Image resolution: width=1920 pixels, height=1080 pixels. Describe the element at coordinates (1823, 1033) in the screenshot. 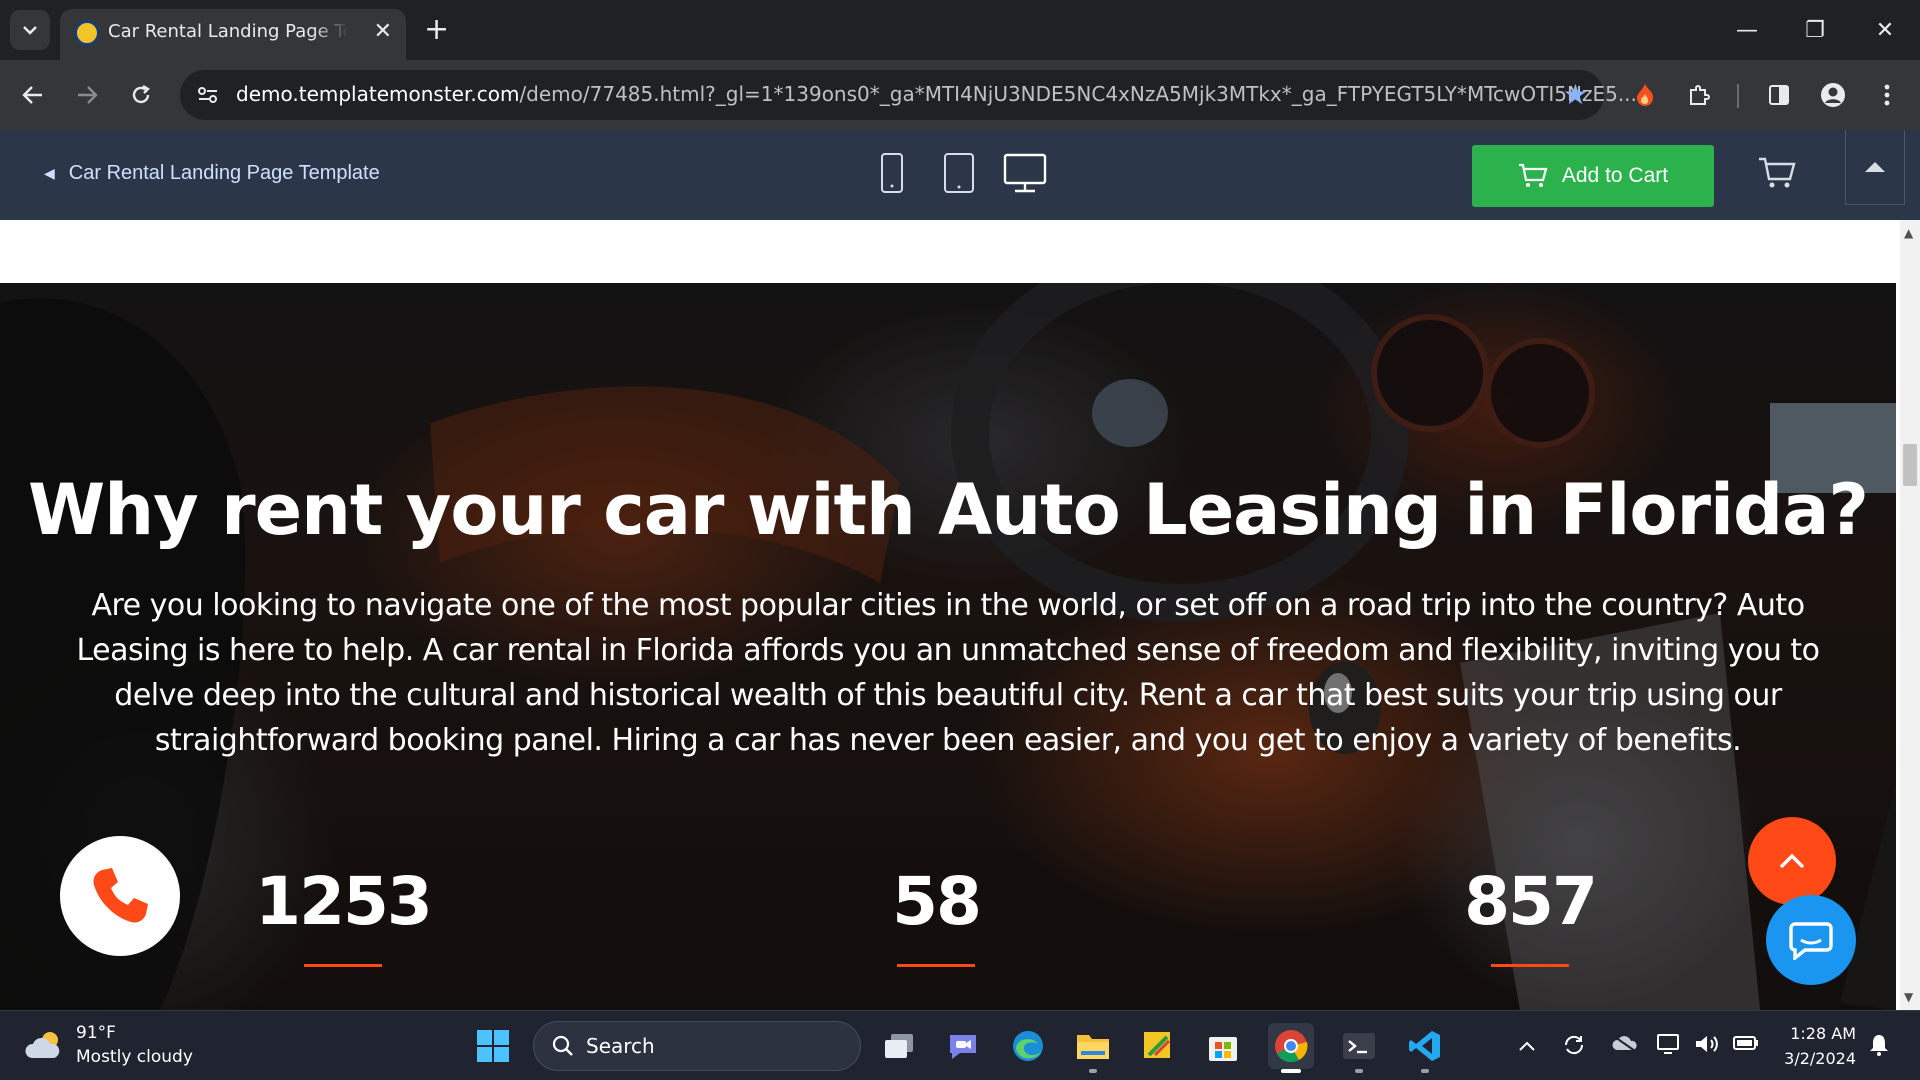

I see `clock-time: 1:28 AM` at that location.